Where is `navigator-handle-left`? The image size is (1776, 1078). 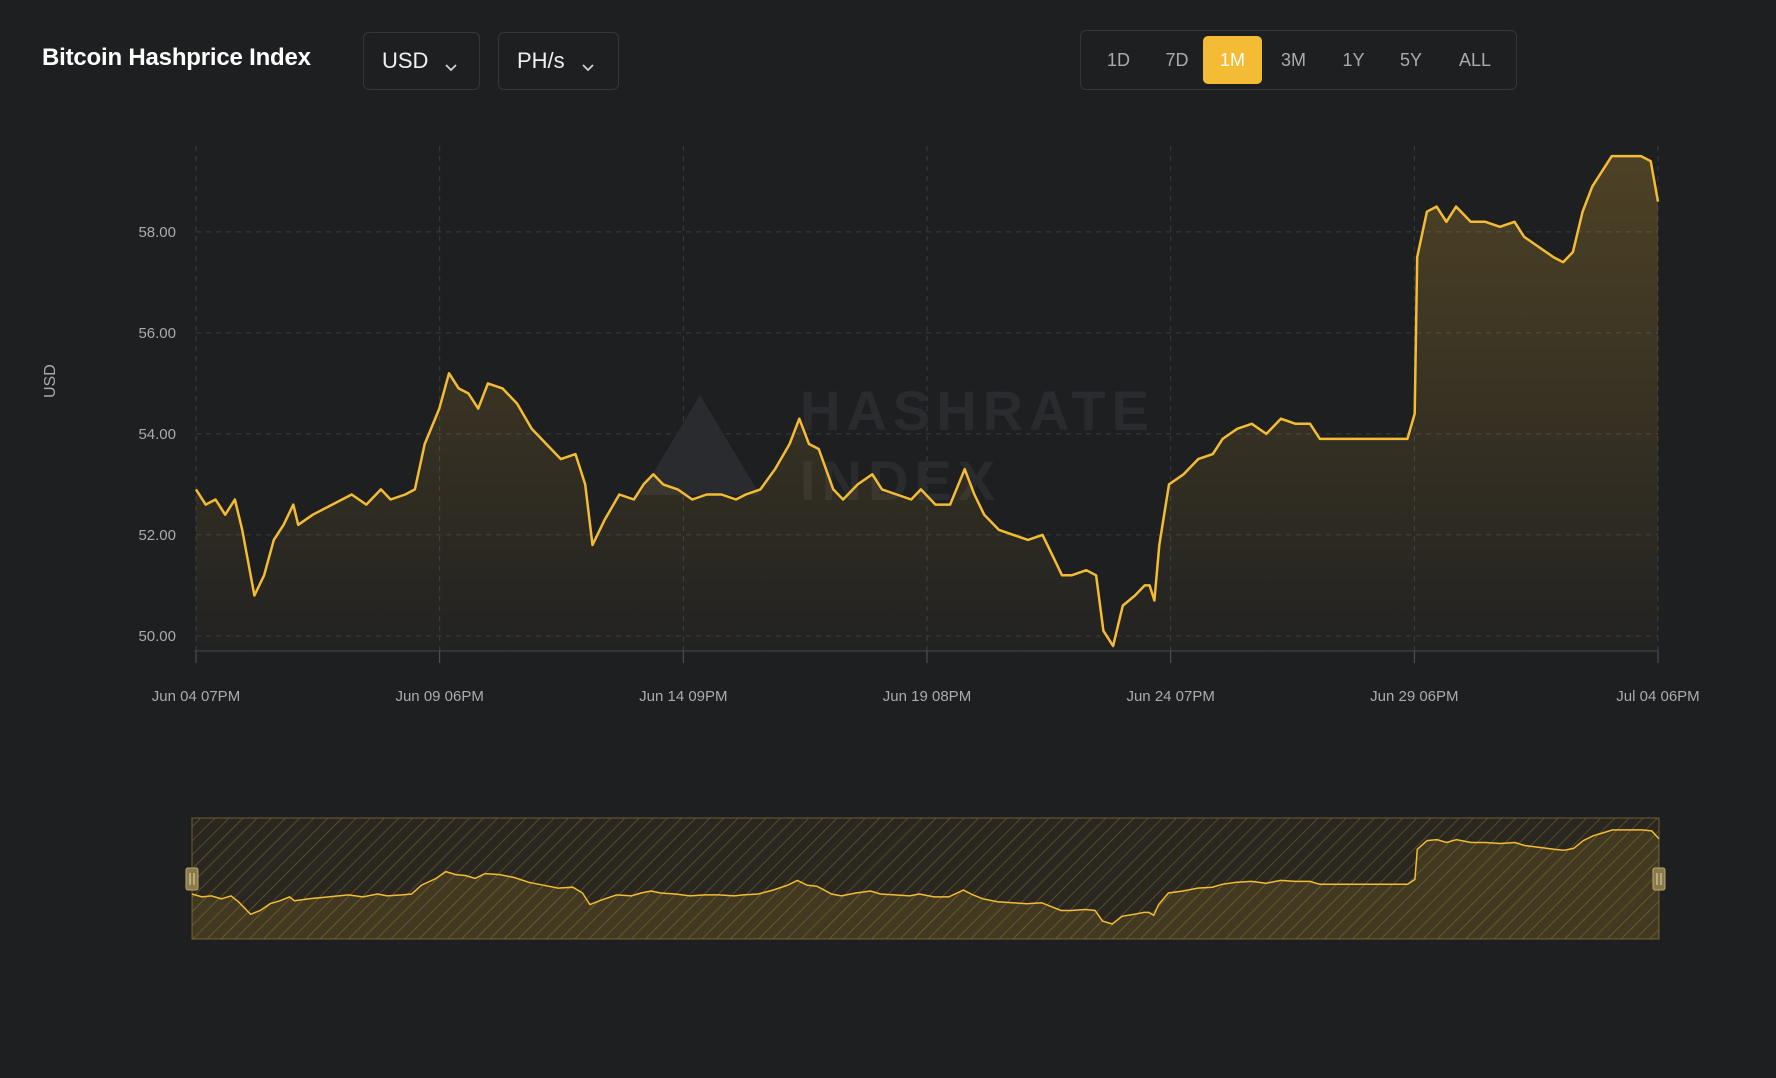
navigator-handle-left is located at coordinates (192, 879).